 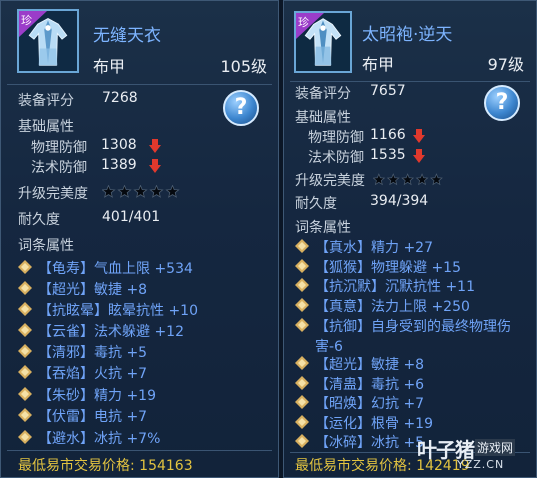 What do you see at coordinates (388, 91) in the screenshot?
I see `score-value: 7657` at bounding box center [388, 91].